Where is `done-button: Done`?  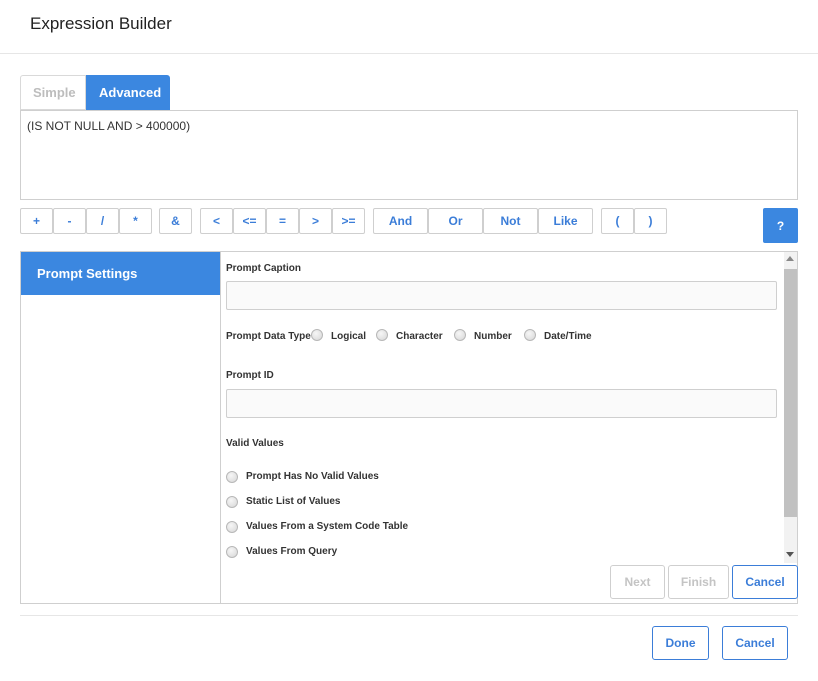
done-button: Done is located at coordinates (680, 643).